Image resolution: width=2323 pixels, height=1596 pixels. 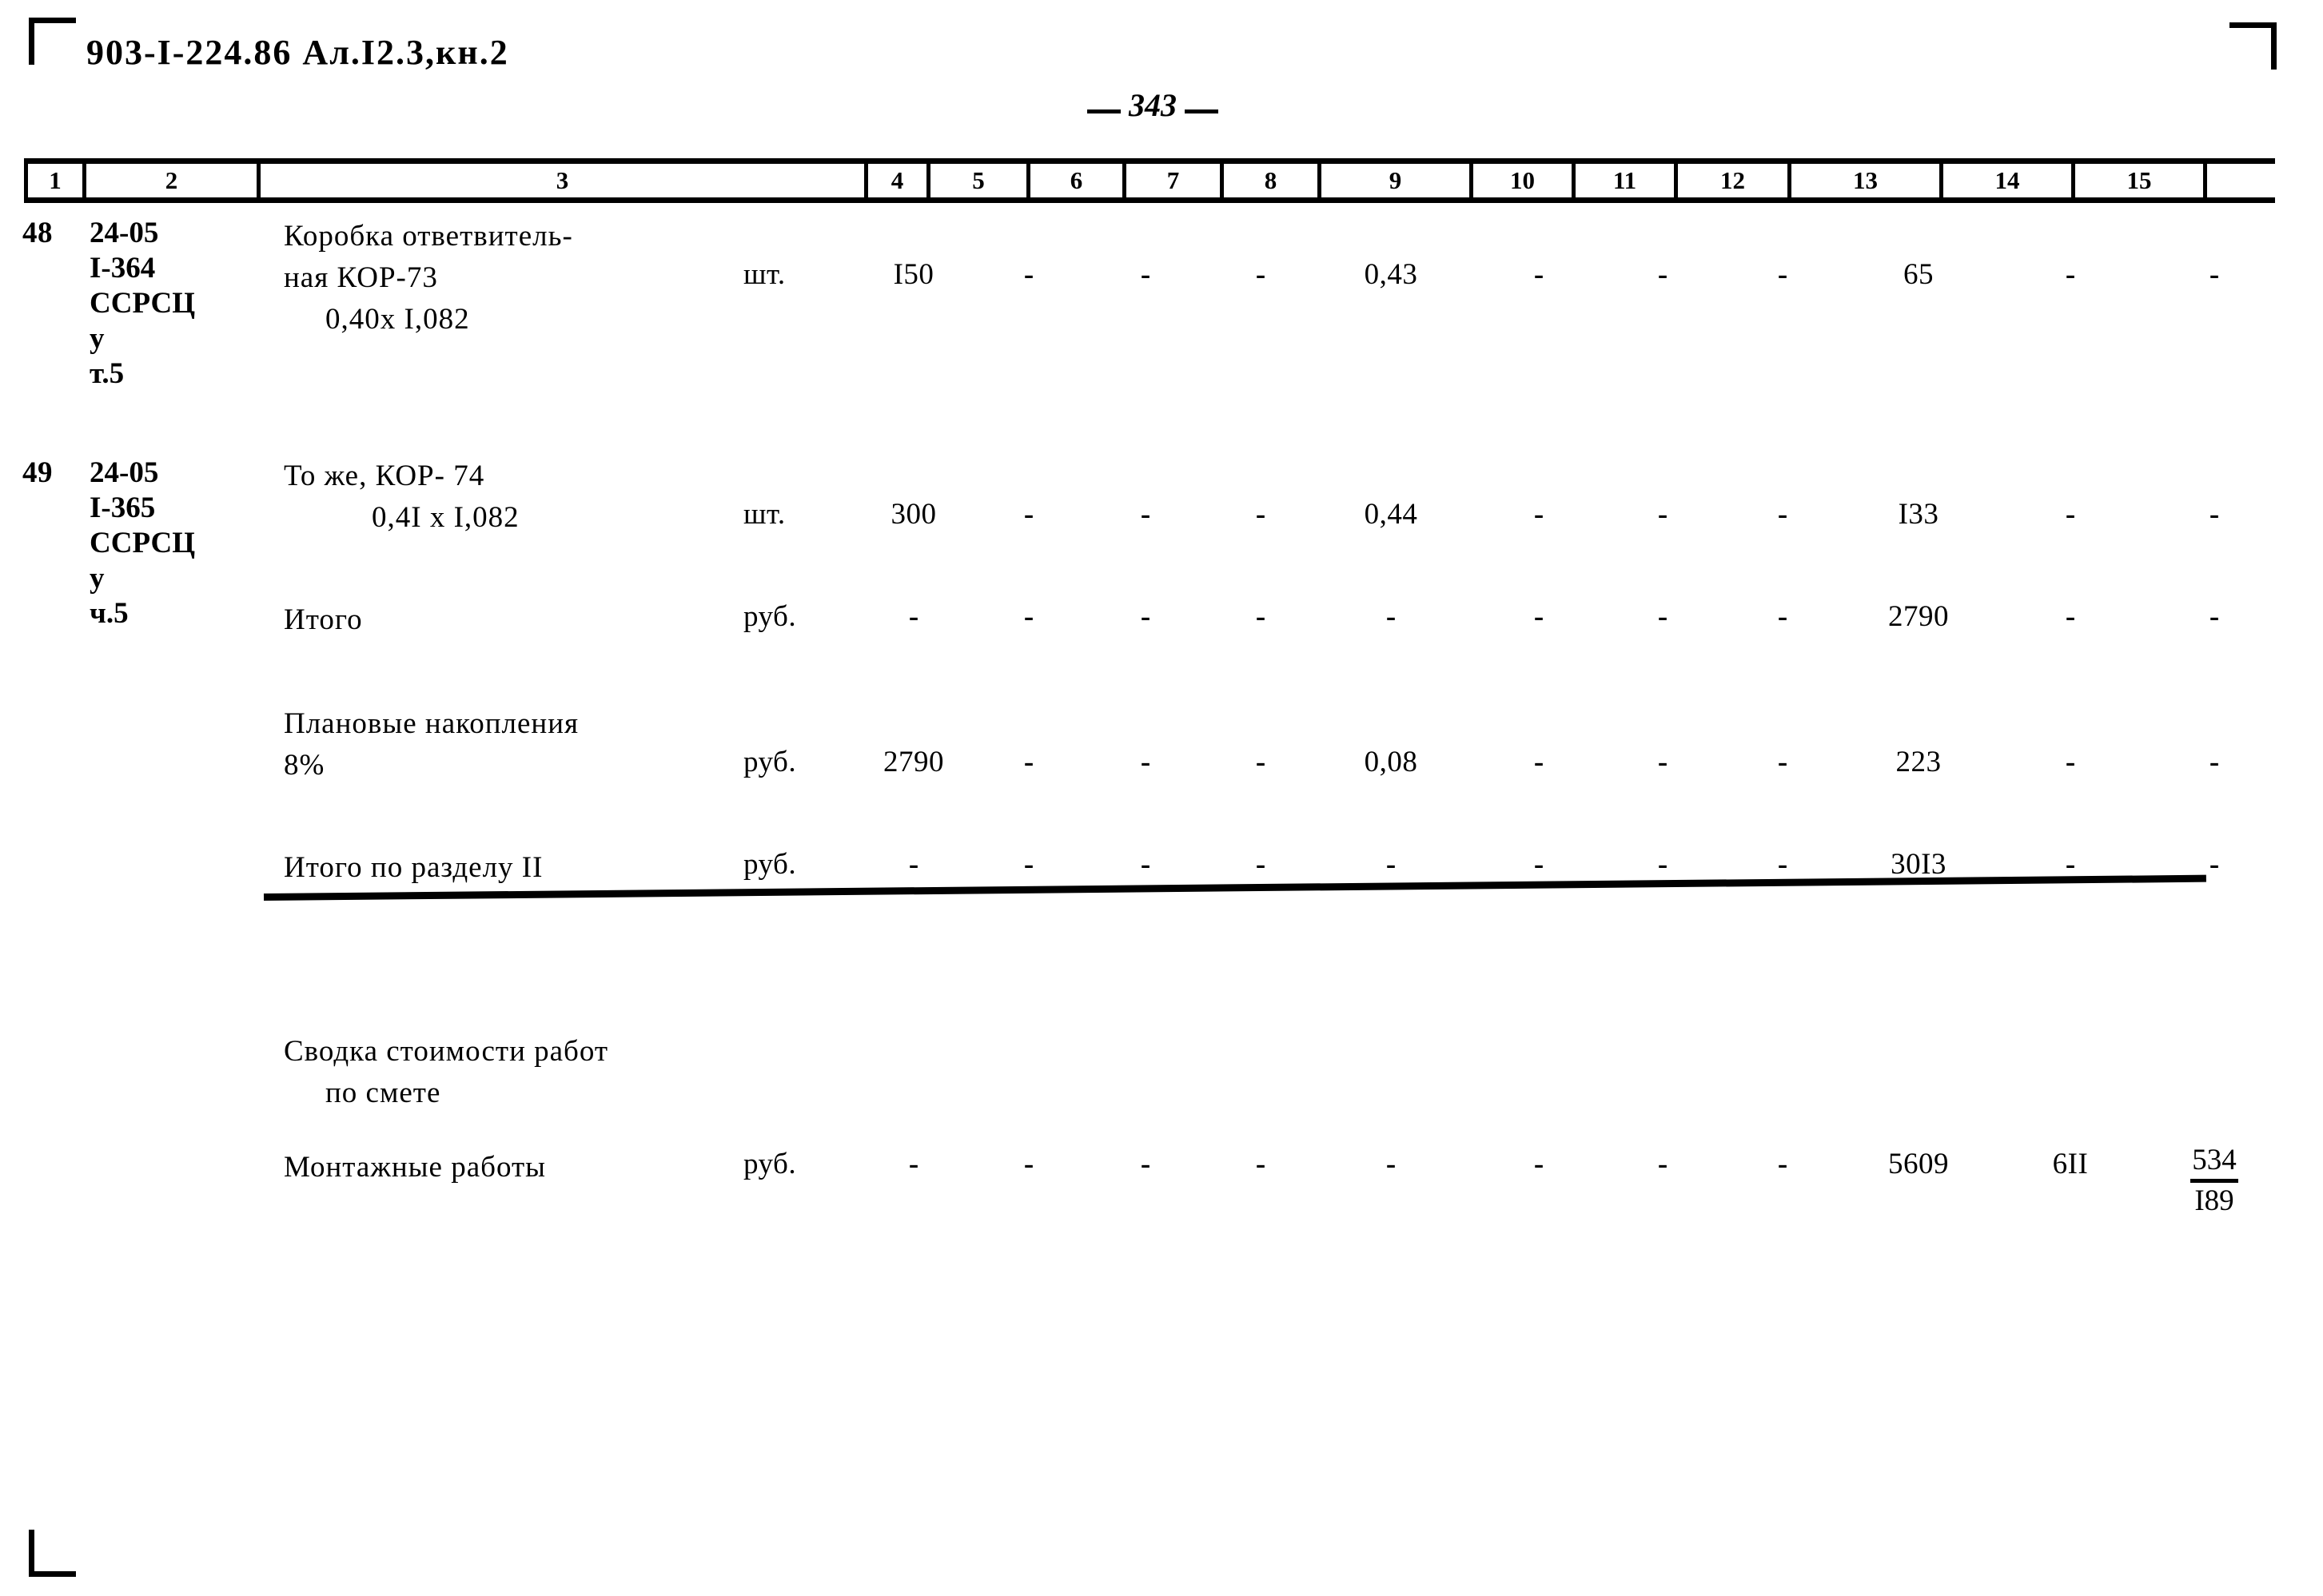 What do you see at coordinates (1391, 762) in the screenshot?
I see `cell-col-9: 0,08` at bounding box center [1391, 762].